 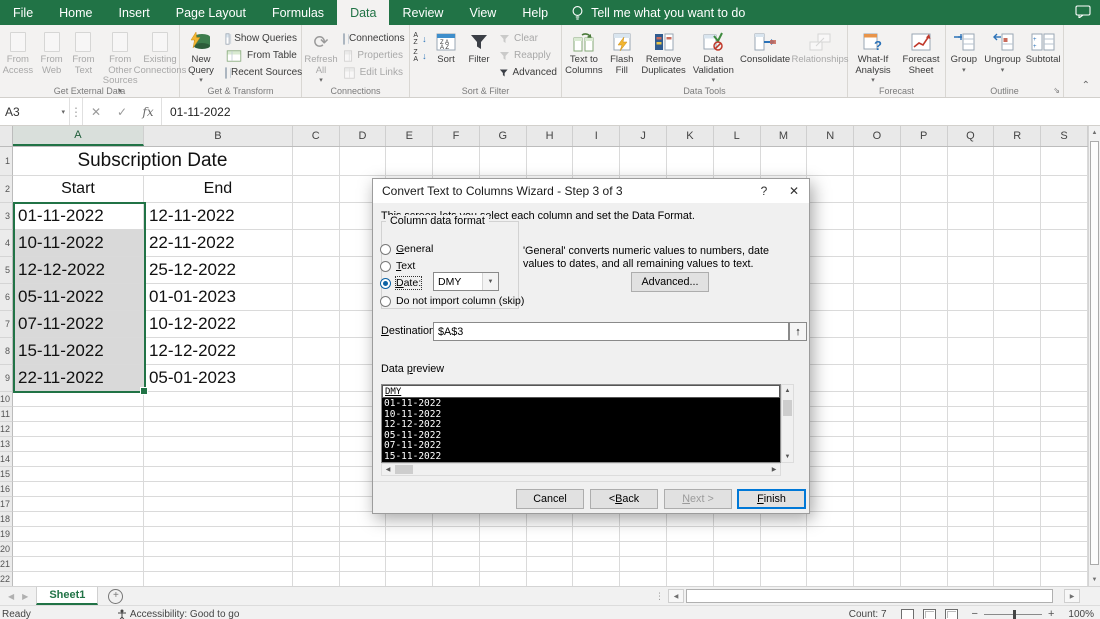 I want to click on cell-N21, so click(x=831, y=564).